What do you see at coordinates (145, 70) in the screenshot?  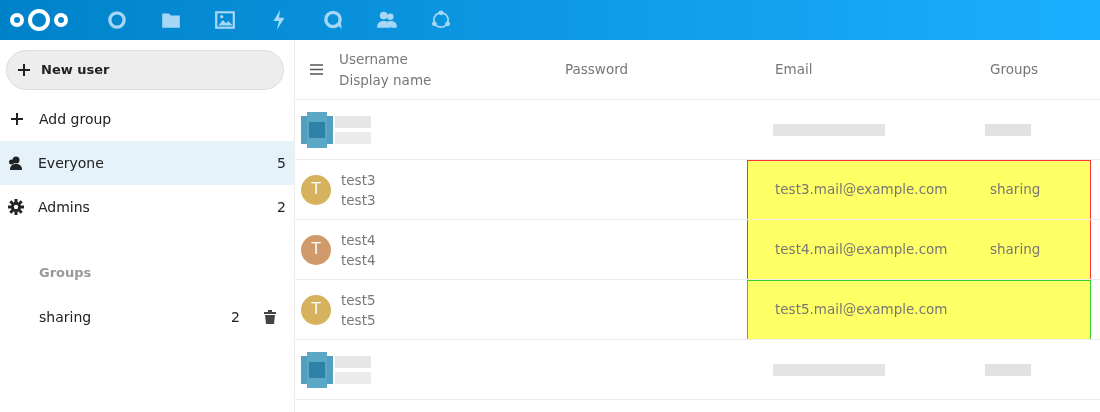 I see `new-user-button: New user` at bounding box center [145, 70].